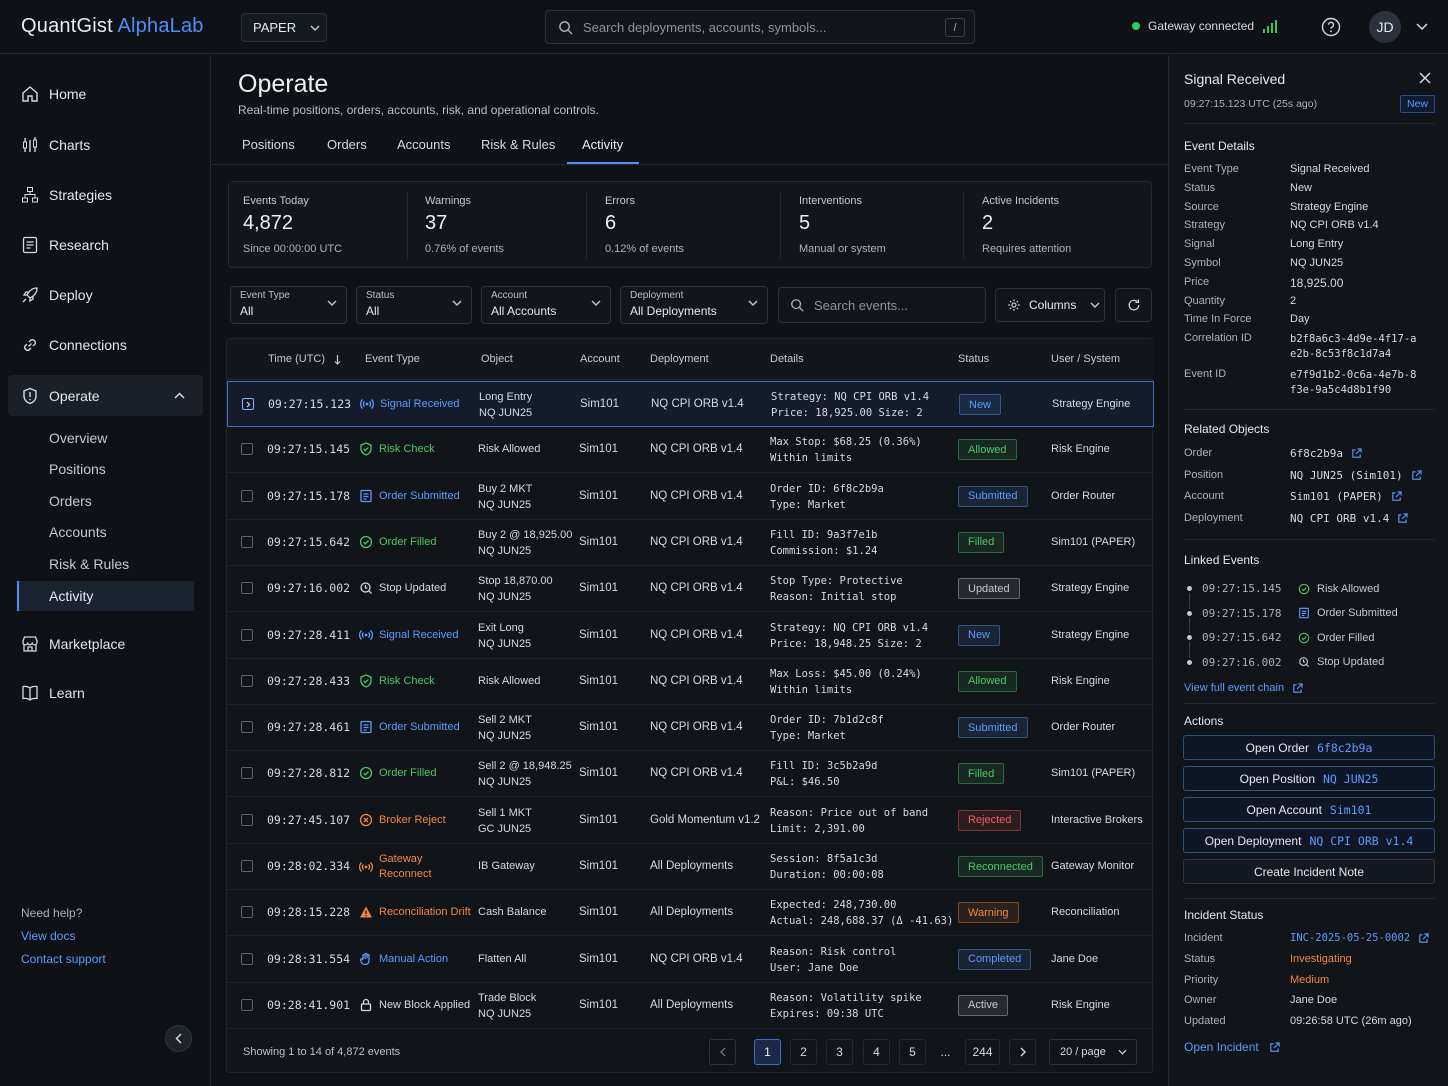 This screenshot has height=1086, width=1448. I want to click on col-time: Time (UTC), so click(296, 359).